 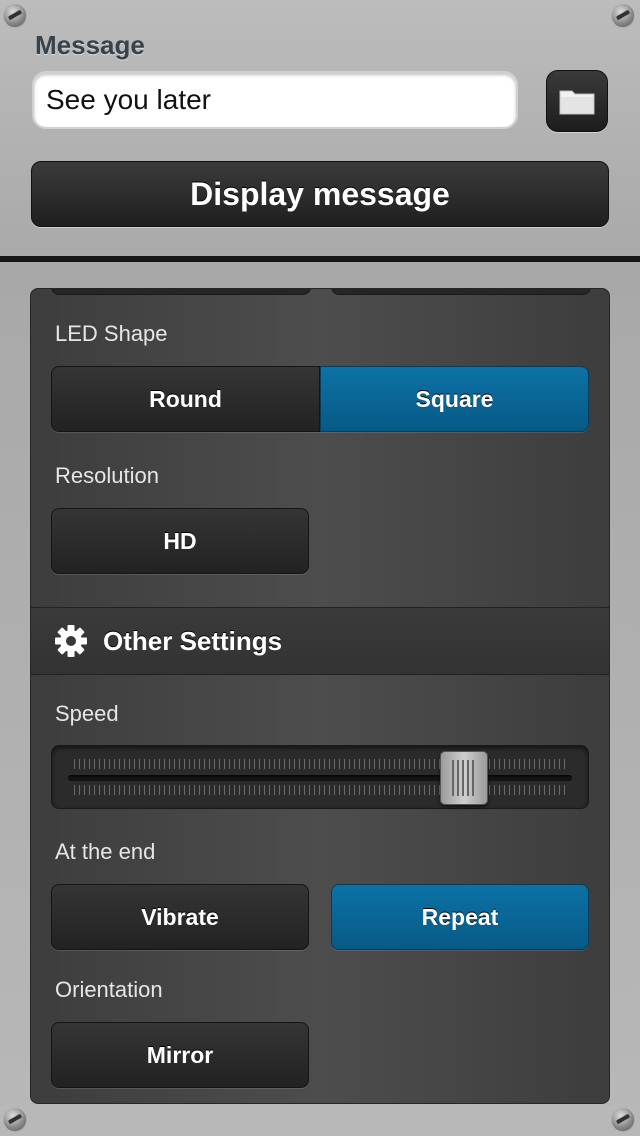 I want to click on gear-icon, so click(x=71, y=641).